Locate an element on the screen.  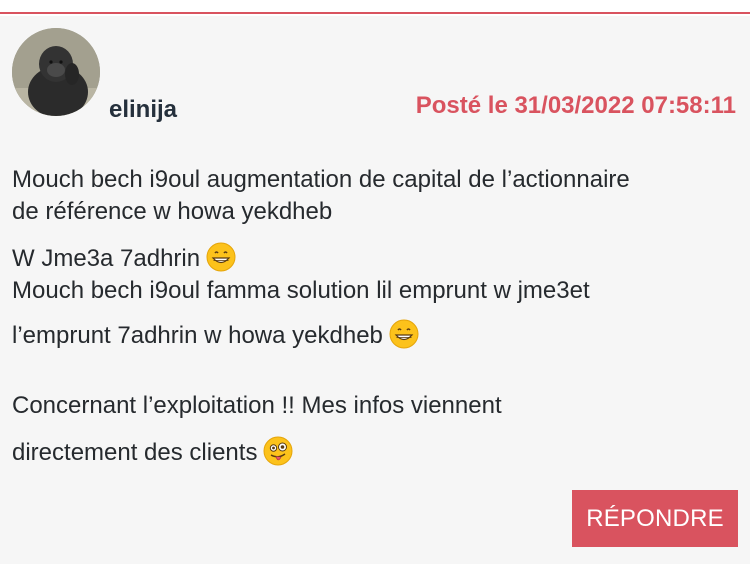
post-timestamp: Posté le 31/03/2022 07:58:11 is located at coordinates (575, 105).